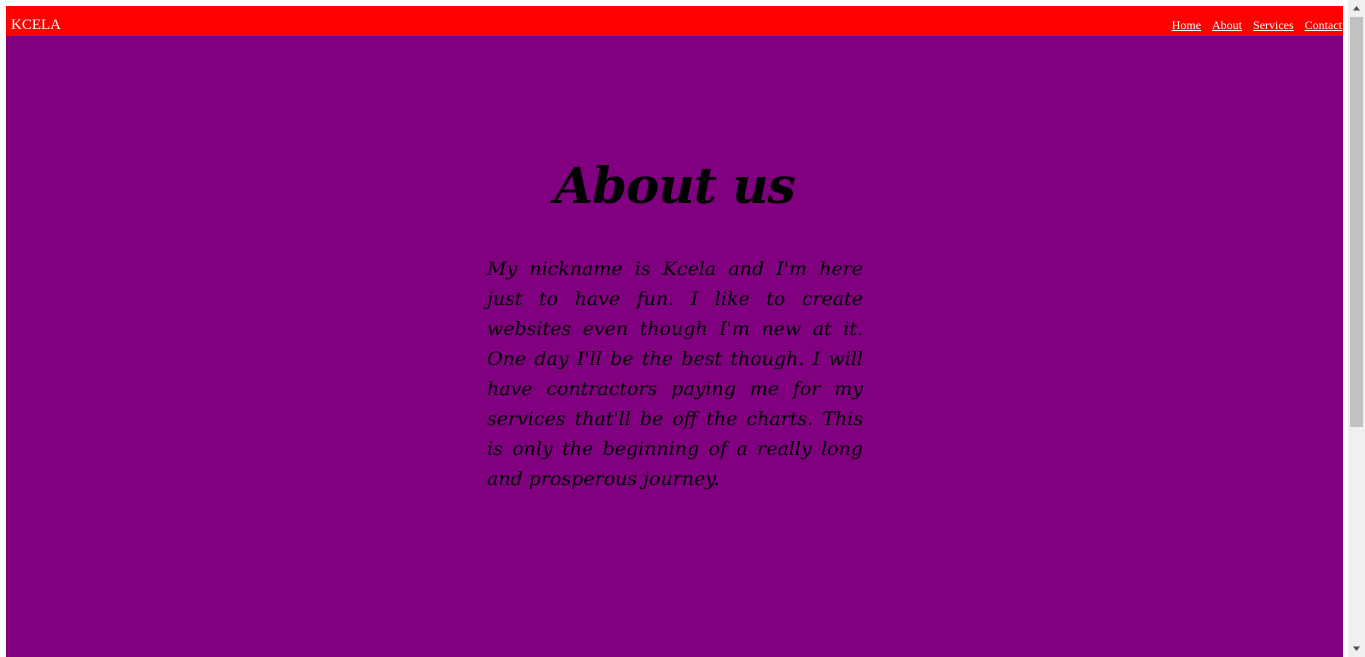 The height and width of the screenshot is (657, 1365). What do you see at coordinates (1356, 8) in the screenshot?
I see `scroll-up-icon` at bounding box center [1356, 8].